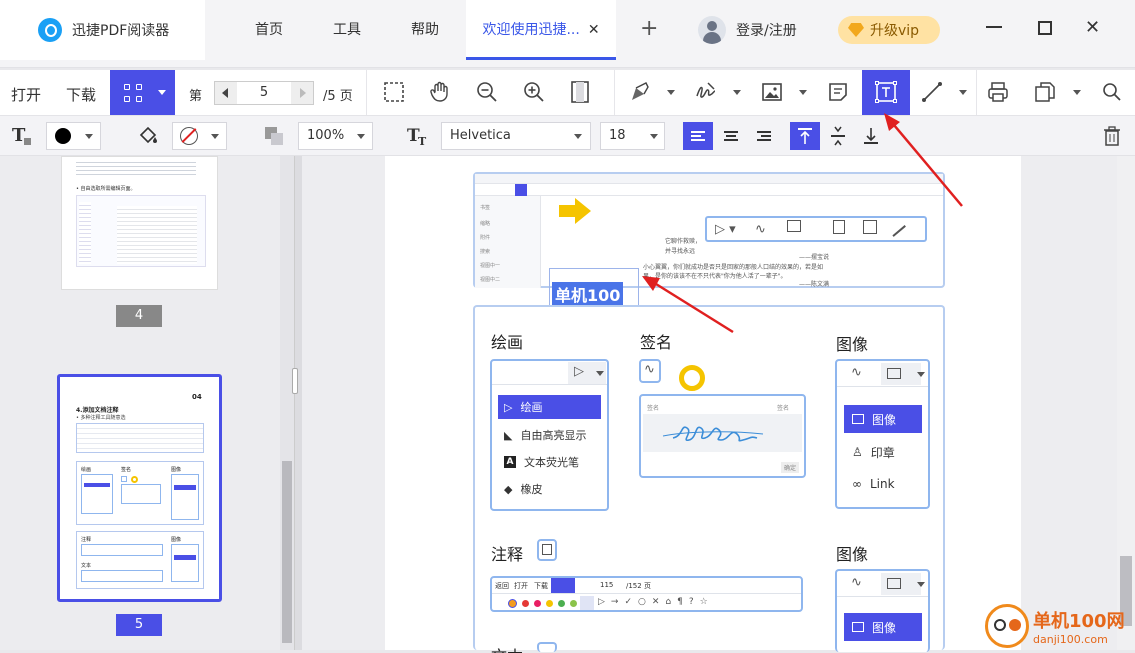 This screenshot has width=1135, height=653. What do you see at coordinates (1070, 639) in the screenshot?
I see `watermark-url: danji100.com` at bounding box center [1070, 639].